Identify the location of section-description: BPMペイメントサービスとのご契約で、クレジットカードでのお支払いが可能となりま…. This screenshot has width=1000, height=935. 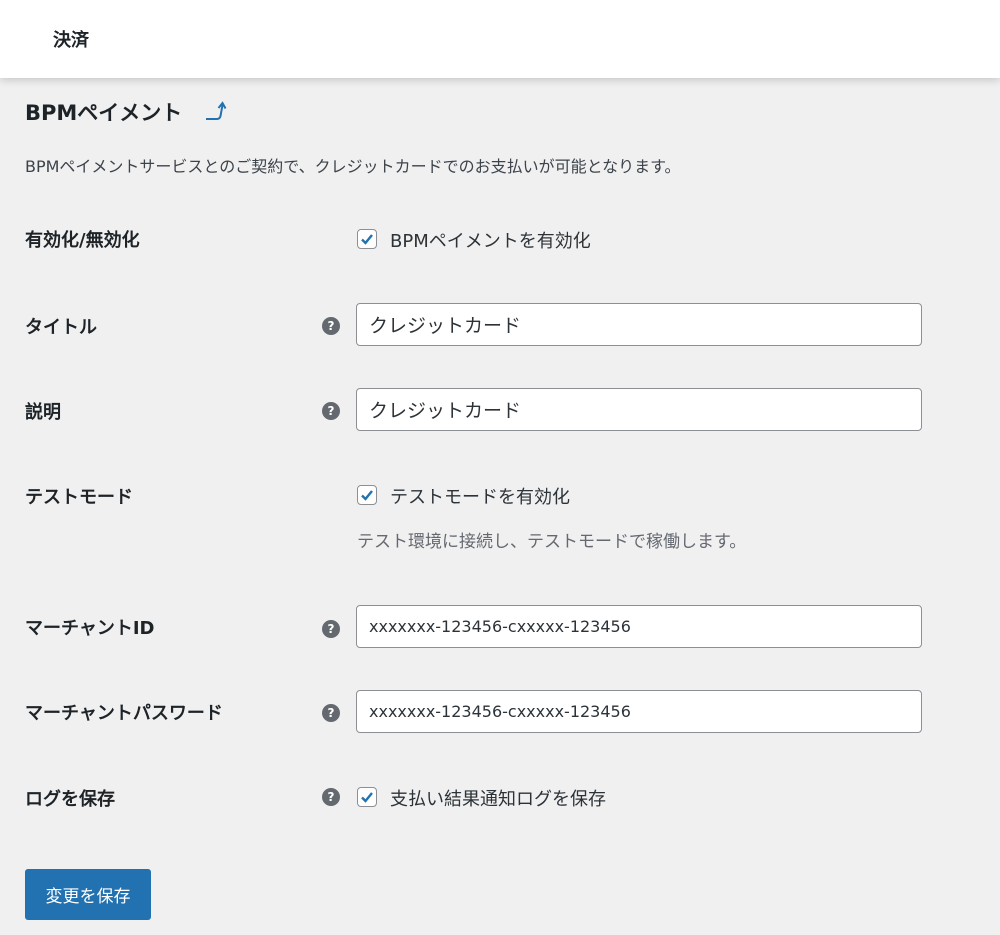
(353, 166).